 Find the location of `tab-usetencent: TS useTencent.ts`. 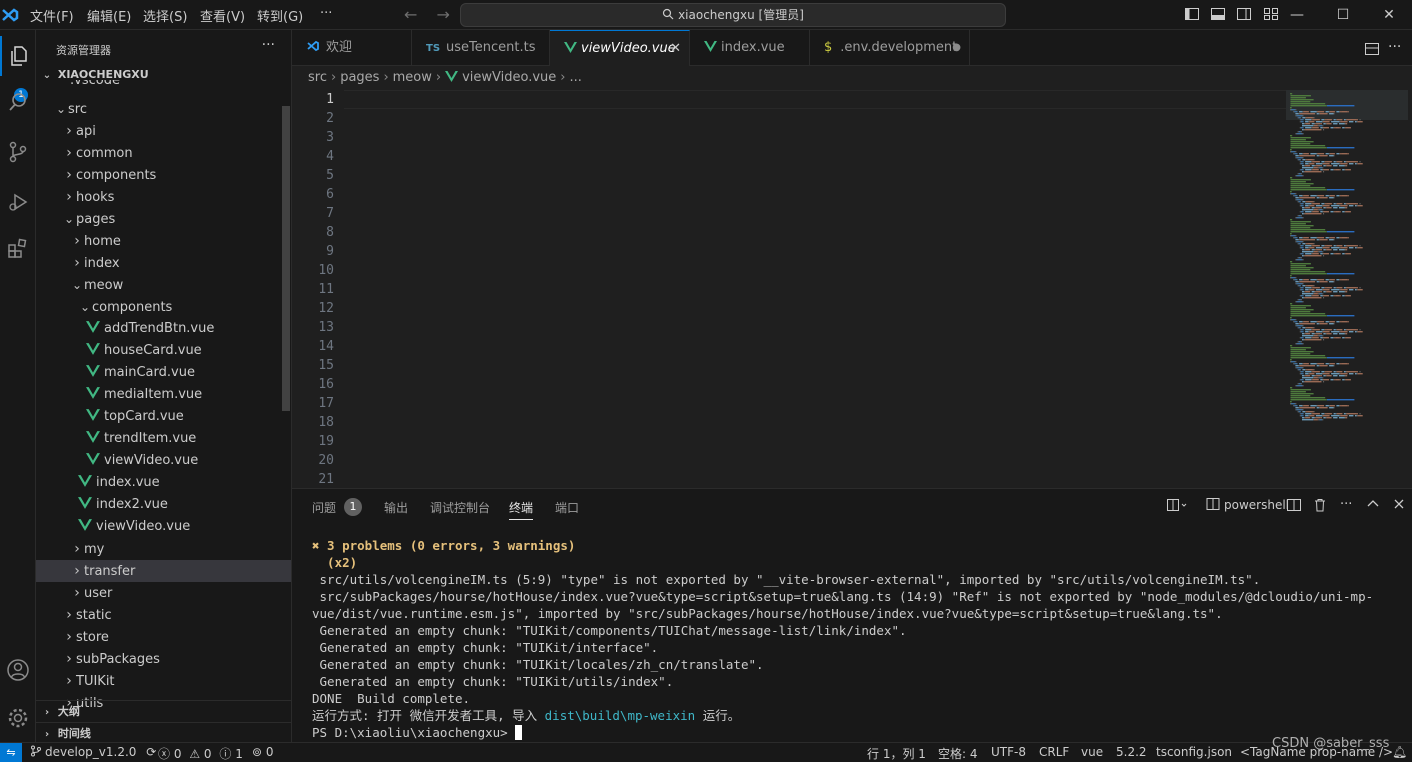

tab-usetencent: TS useTencent.ts is located at coordinates (481, 48).